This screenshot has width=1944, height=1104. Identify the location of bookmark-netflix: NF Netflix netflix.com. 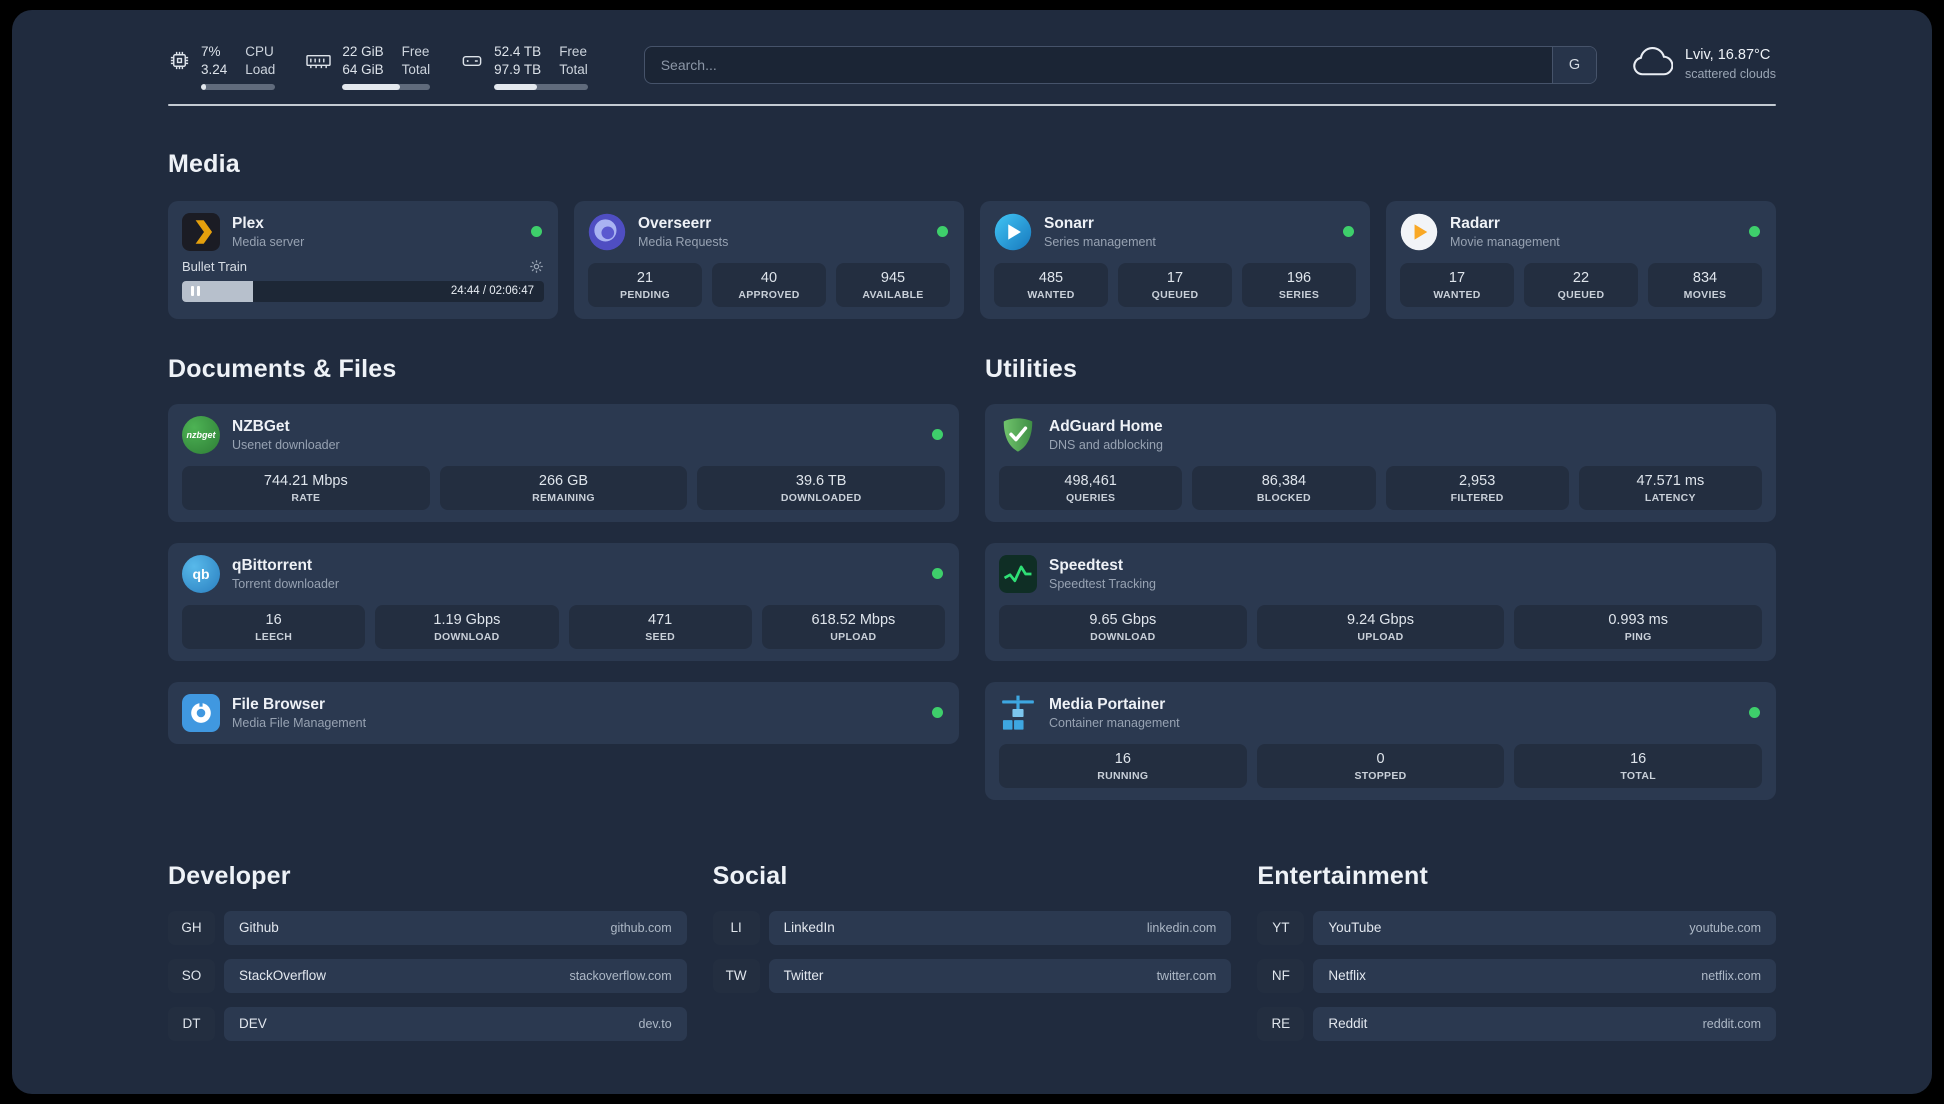
(1516, 975).